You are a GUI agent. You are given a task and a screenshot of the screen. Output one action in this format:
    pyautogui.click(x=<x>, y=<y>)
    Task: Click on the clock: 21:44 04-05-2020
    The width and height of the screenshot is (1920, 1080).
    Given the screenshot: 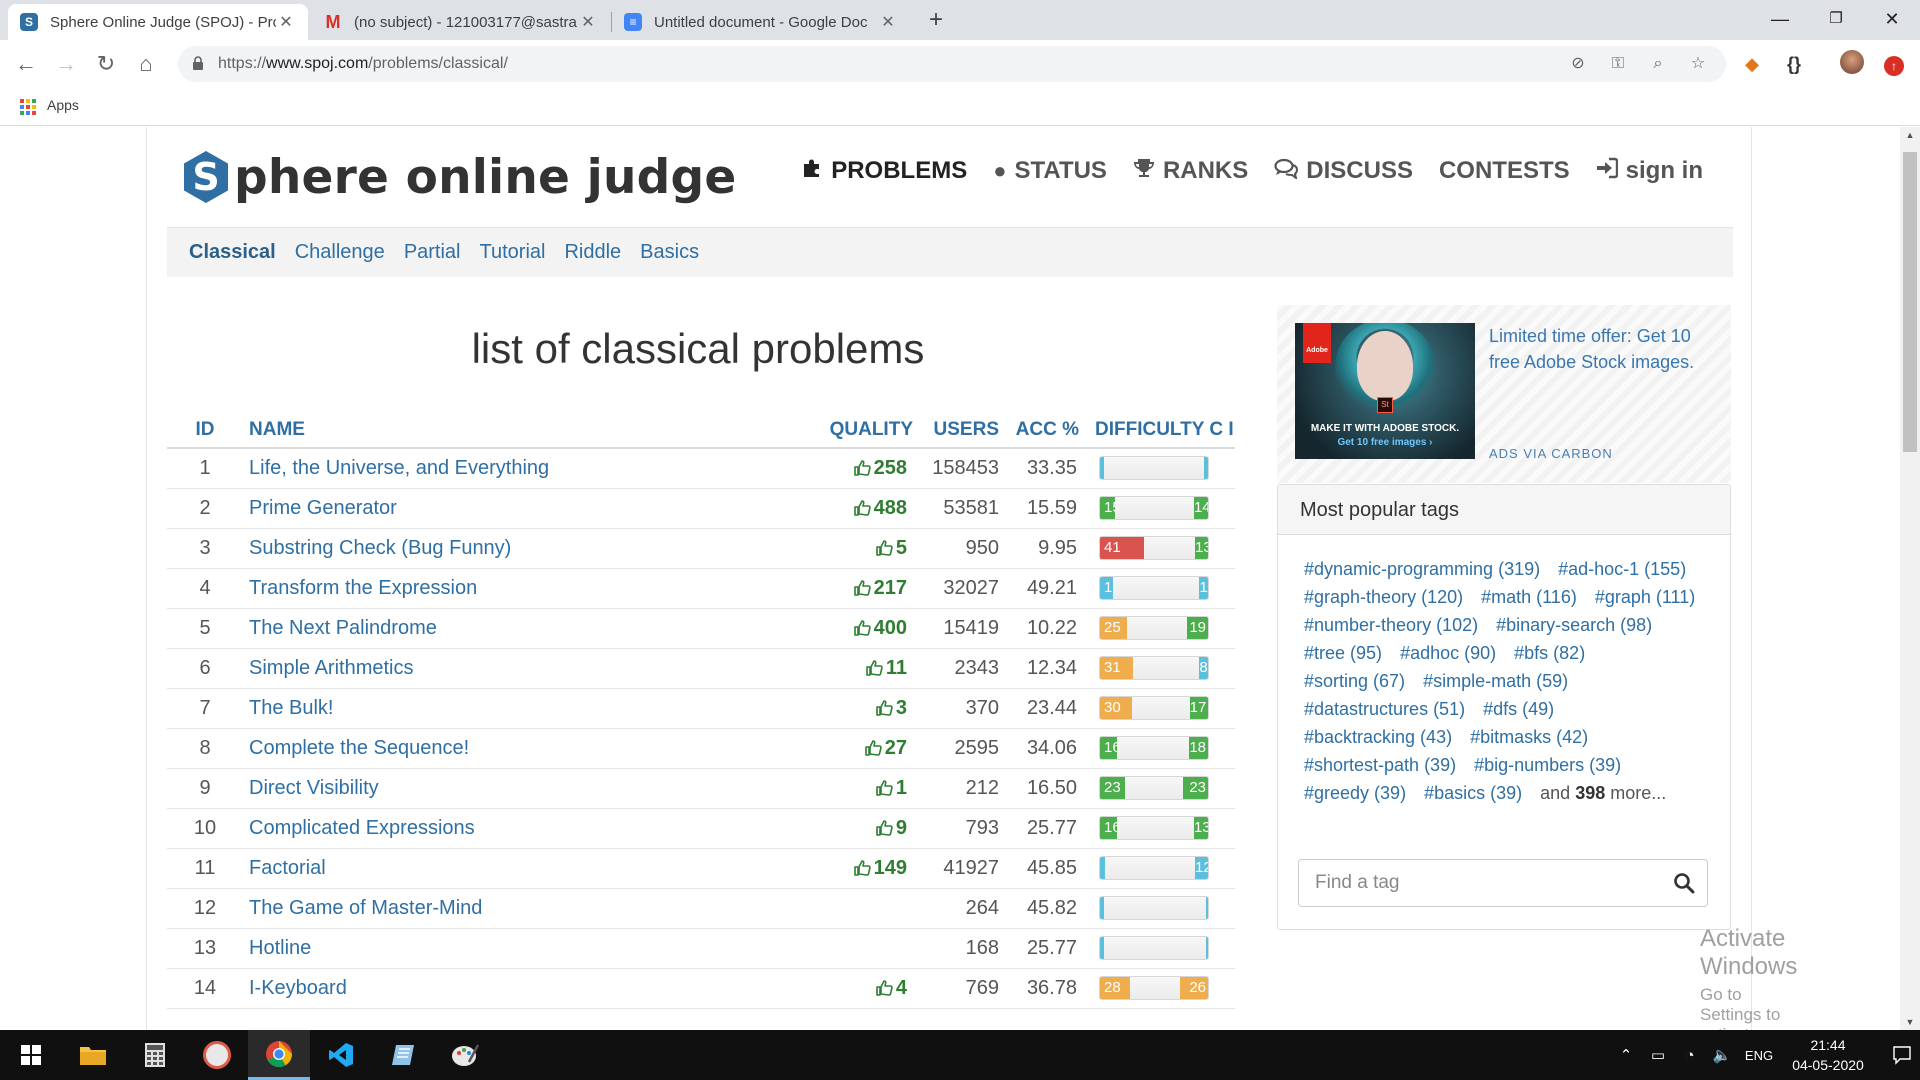 What is the action you would take?
    pyautogui.click(x=1828, y=1055)
    